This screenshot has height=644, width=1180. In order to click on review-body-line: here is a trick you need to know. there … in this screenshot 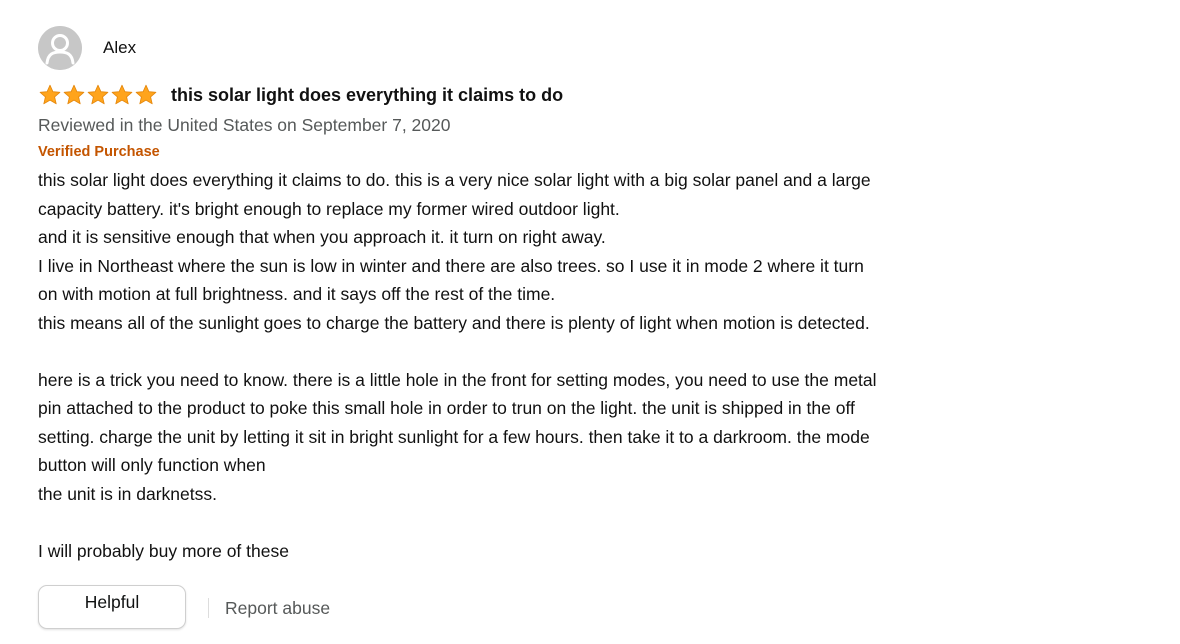, I will do `click(457, 379)`.